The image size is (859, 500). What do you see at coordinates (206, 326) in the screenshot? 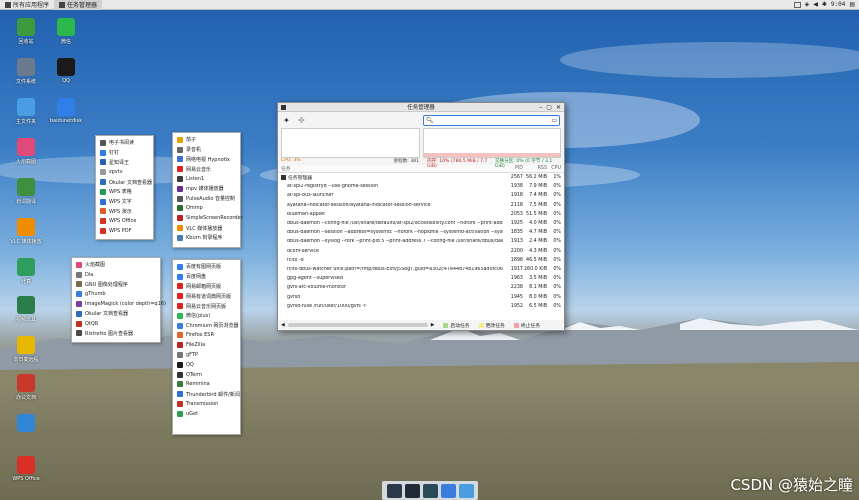
I see `menu-item: Chromium 网页浏览器` at bounding box center [206, 326].